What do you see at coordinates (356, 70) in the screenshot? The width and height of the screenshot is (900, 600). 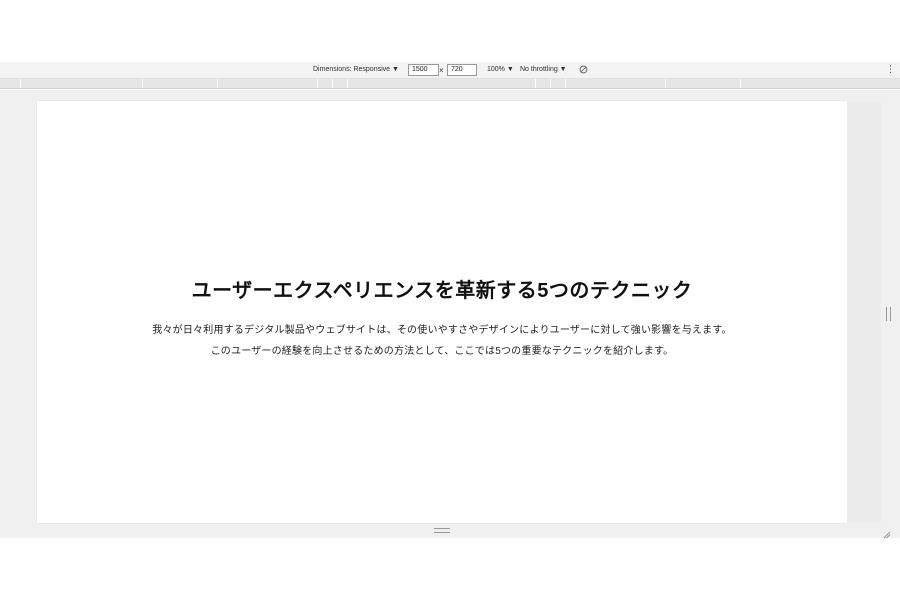 I see `dimensions-dropdown: Dimensions: Responsive ▼` at bounding box center [356, 70].